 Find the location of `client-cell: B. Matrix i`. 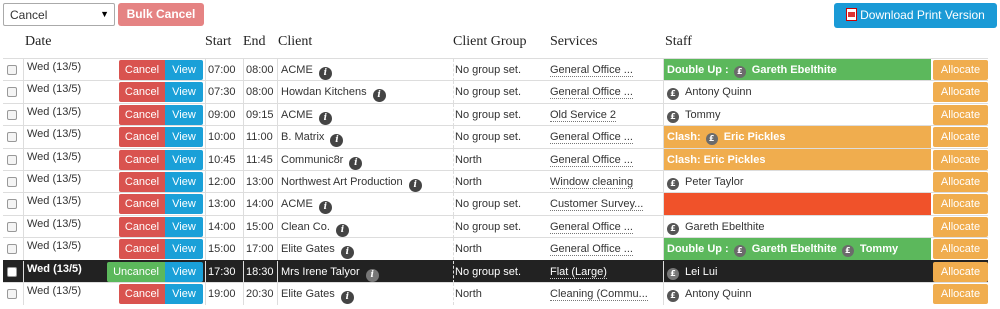

client-cell: B. Matrix i is located at coordinates (364, 137).